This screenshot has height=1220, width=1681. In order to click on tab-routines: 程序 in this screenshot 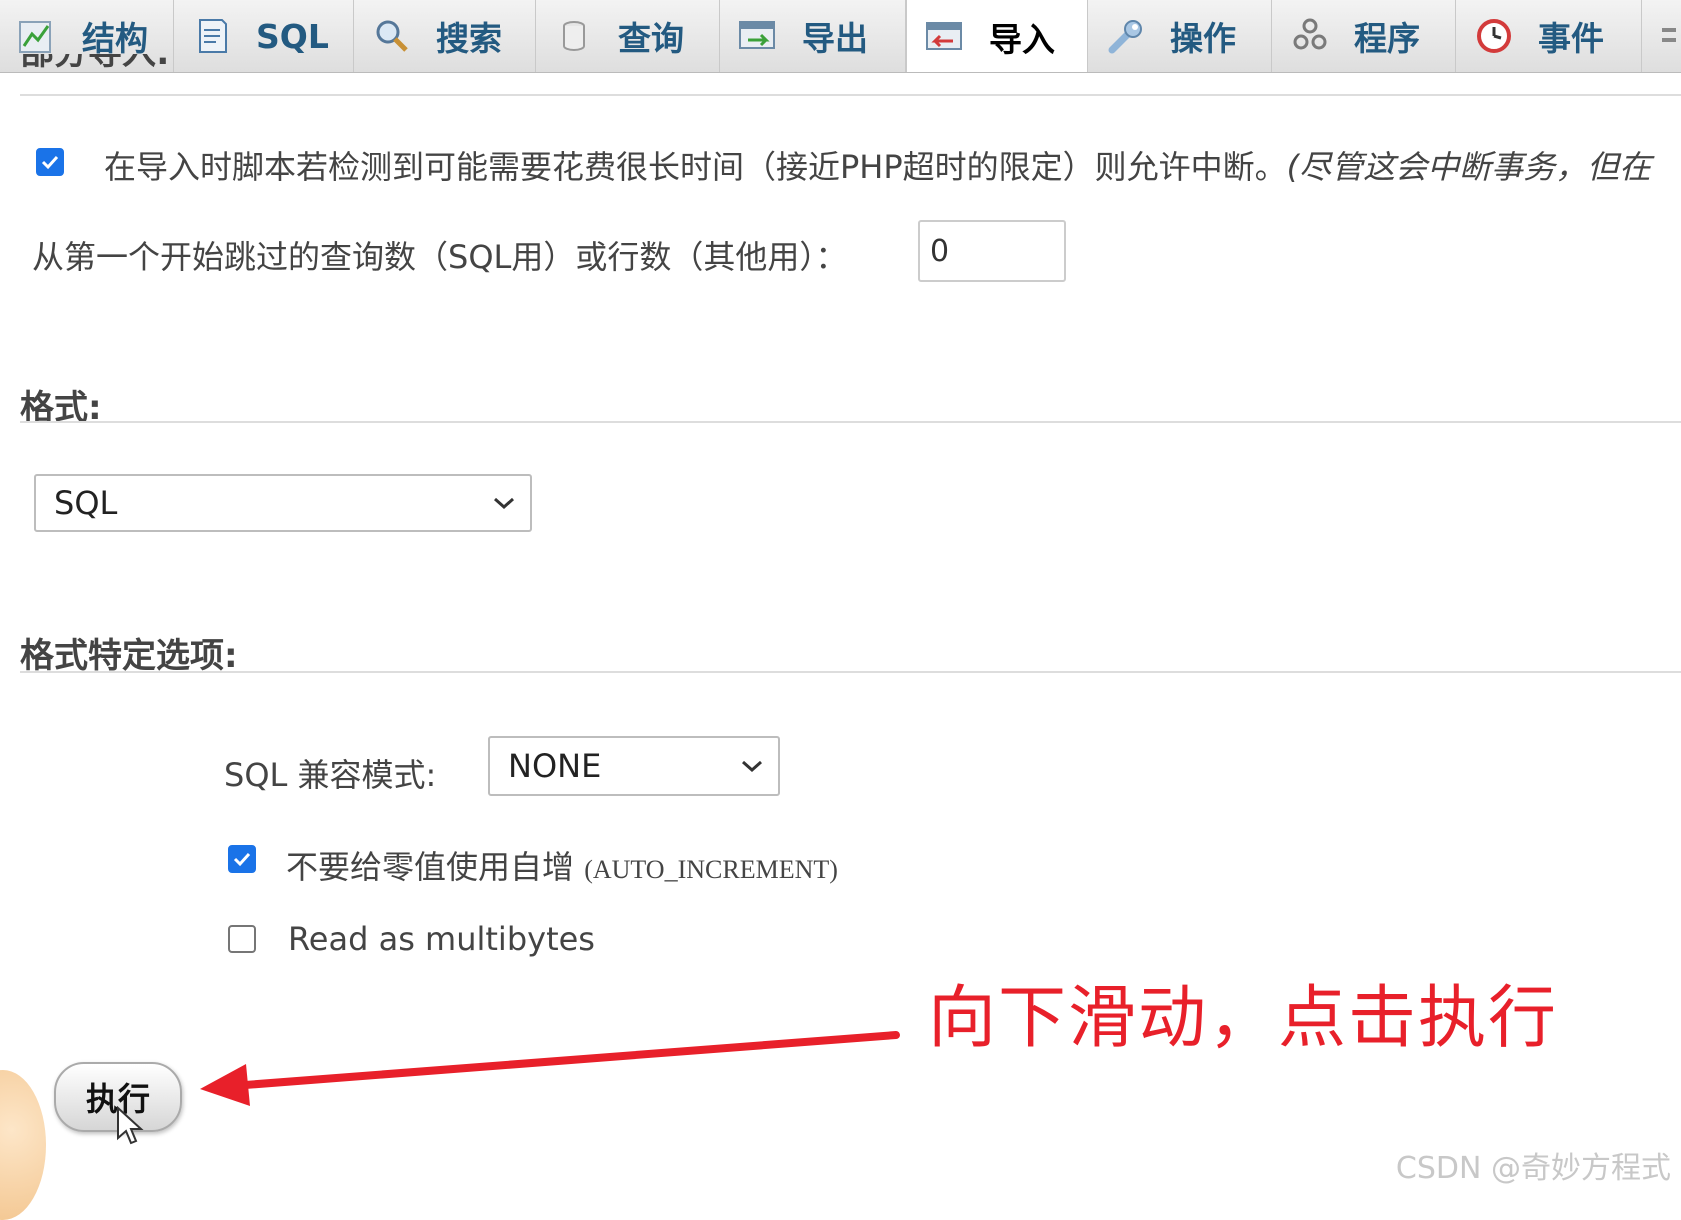, I will do `click(1364, 36)`.